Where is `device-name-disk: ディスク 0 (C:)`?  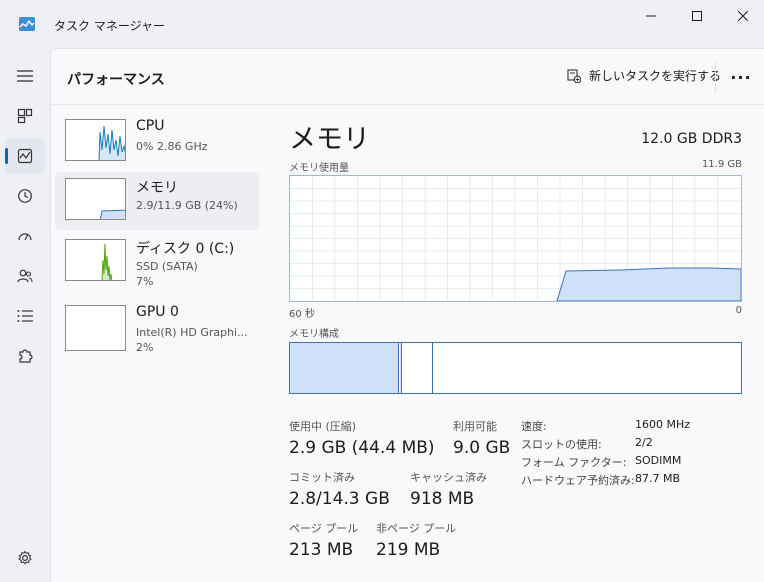
device-name-disk: ディスク 0 (C:) is located at coordinates (185, 249).